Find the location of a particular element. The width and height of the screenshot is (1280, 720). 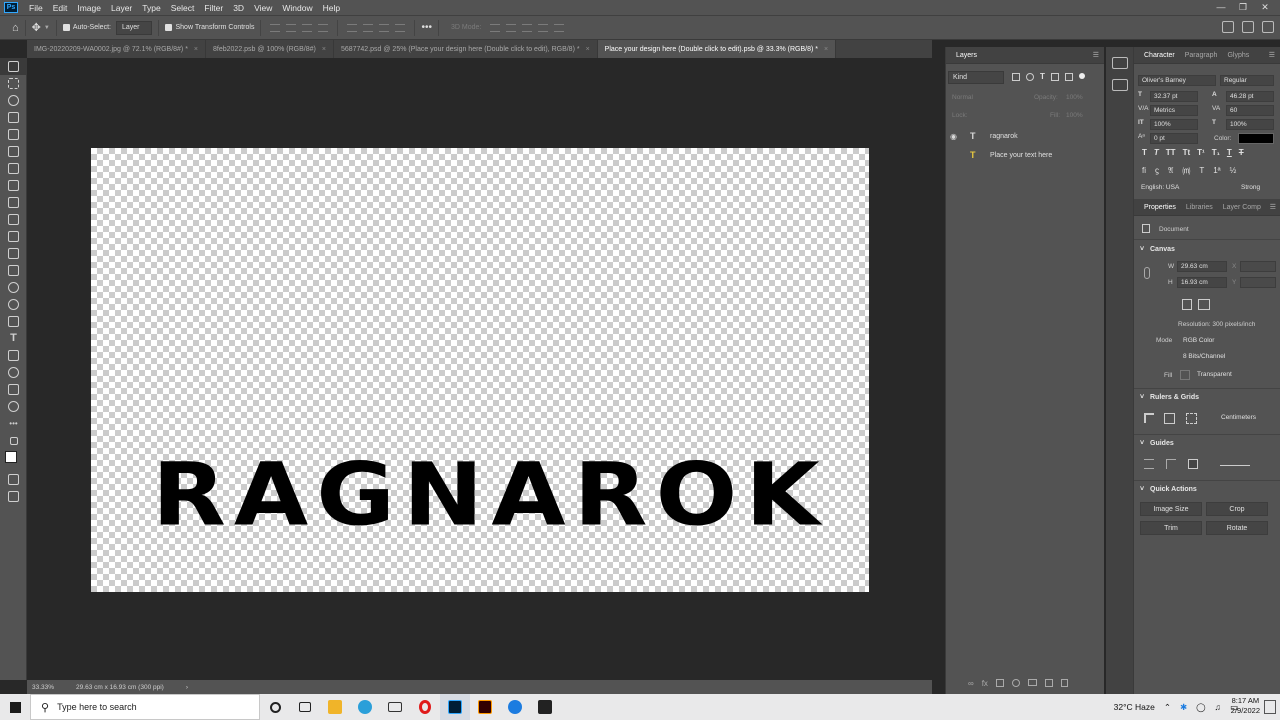

clear-guides-icon is located at coordinates (1149, 464).